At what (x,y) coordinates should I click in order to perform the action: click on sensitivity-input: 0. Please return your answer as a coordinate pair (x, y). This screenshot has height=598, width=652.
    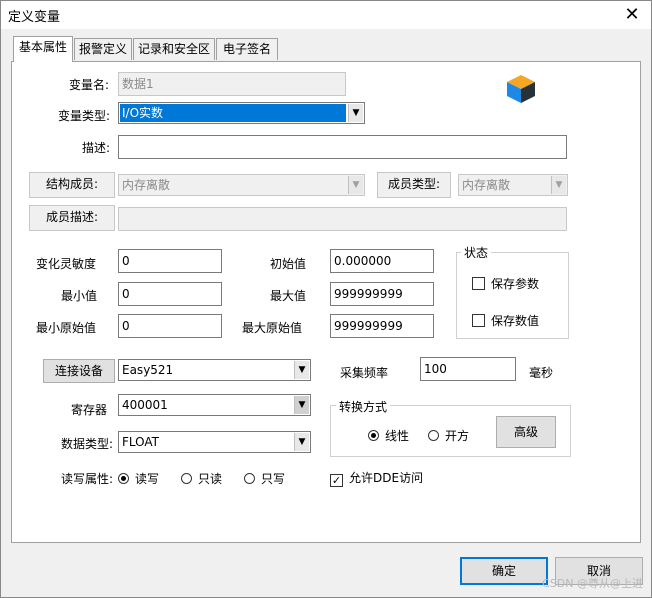
    Looking at the image, I should click on (170, 261).